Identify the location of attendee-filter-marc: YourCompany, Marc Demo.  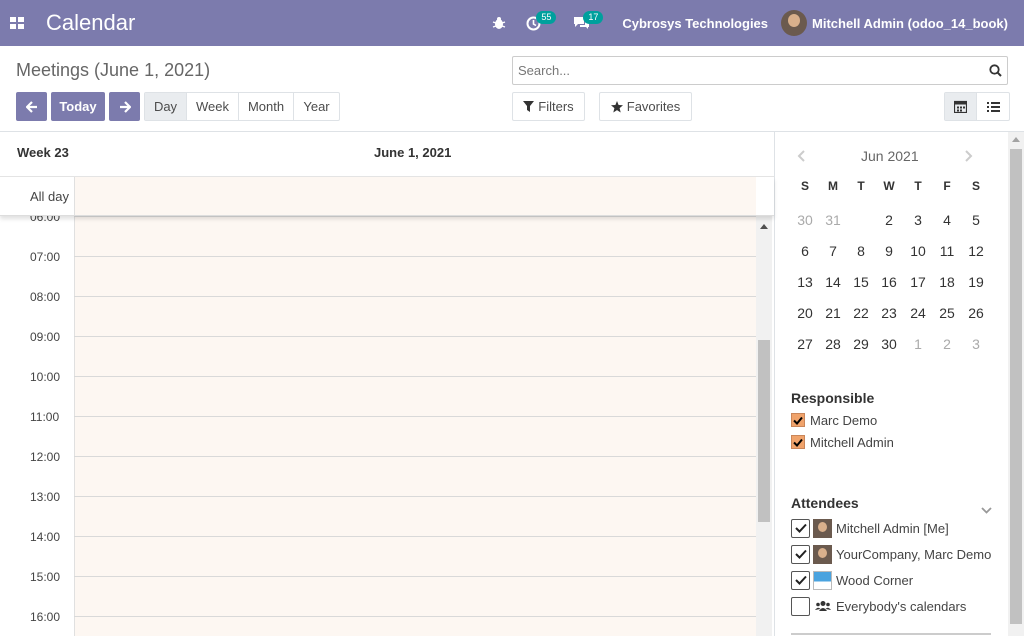
(891, 554).